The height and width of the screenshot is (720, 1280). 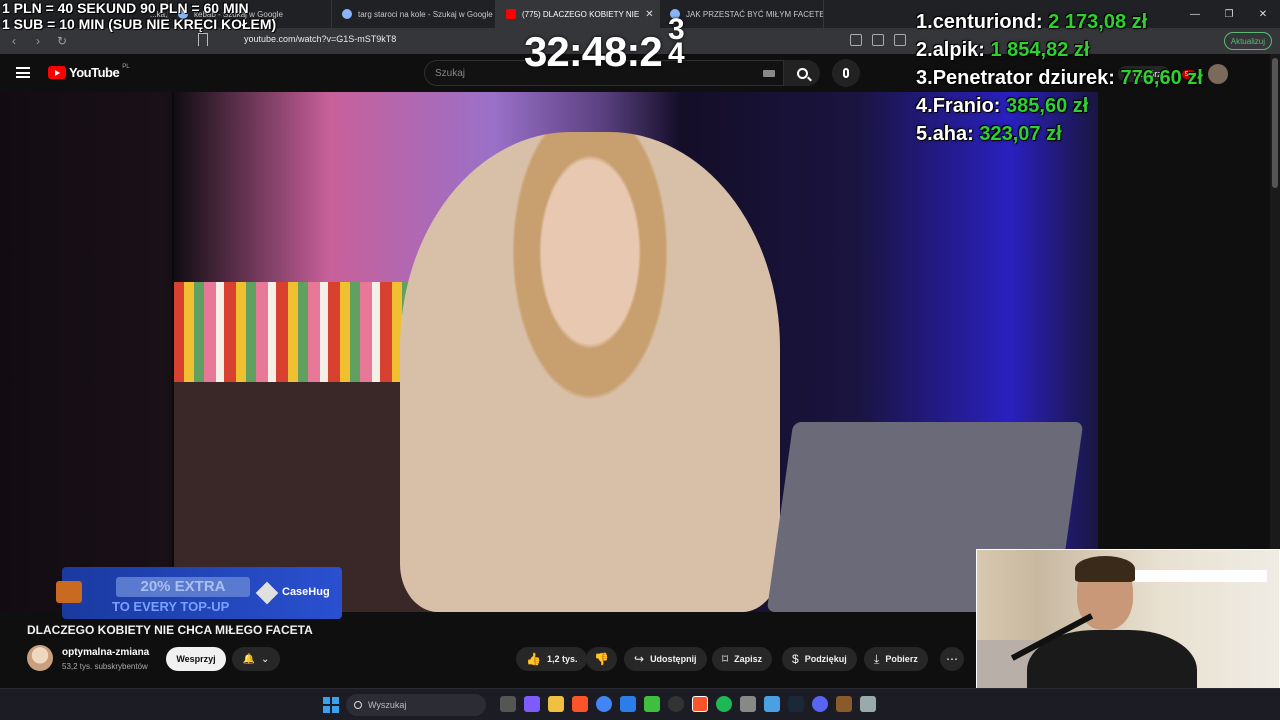 I want to click on like-count: 1,2 tys., so click(x=562, y=659).